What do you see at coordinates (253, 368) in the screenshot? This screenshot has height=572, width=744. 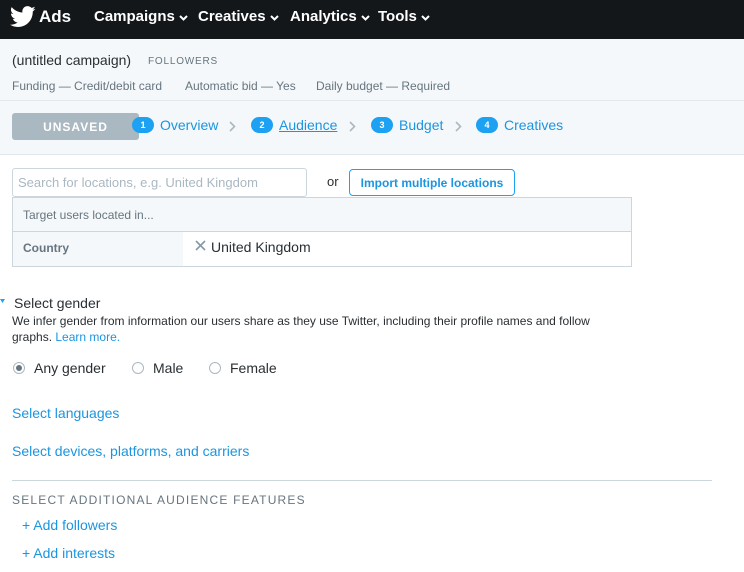 I see `radio-label: Female` at bounding box center [253, 368].